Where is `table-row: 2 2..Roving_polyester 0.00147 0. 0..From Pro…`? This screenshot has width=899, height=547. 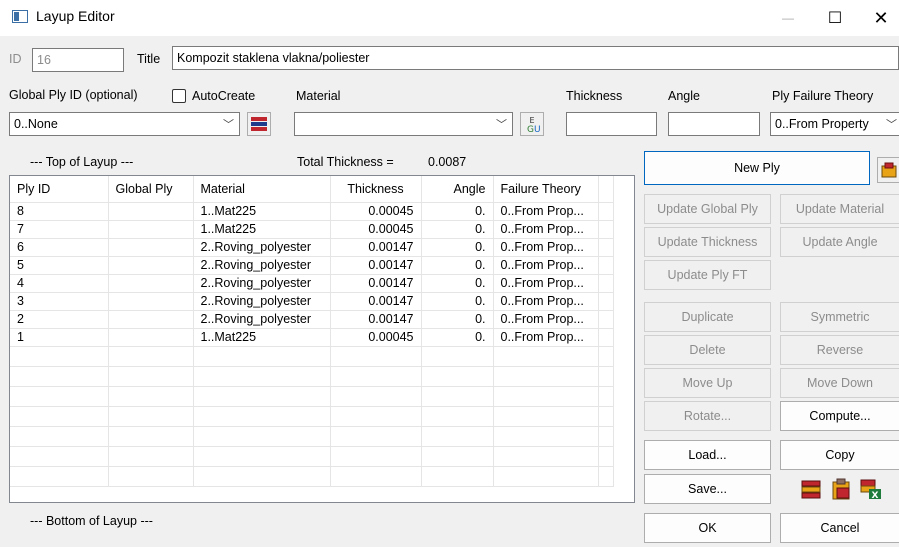 table-row: 2 2..Roving_polyester 0.00147 0. 0..From Pro… is located at coordinates (312, 319).